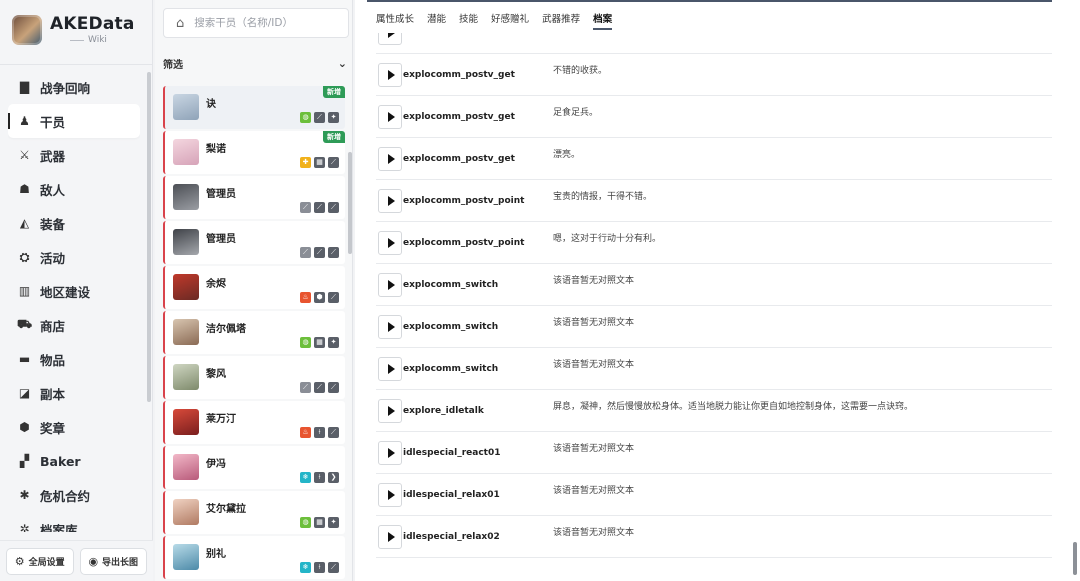 Image resolution: width=1080 pixels, height=581 pixels. I want to click on tab-5: 档案, so click(603, 20).